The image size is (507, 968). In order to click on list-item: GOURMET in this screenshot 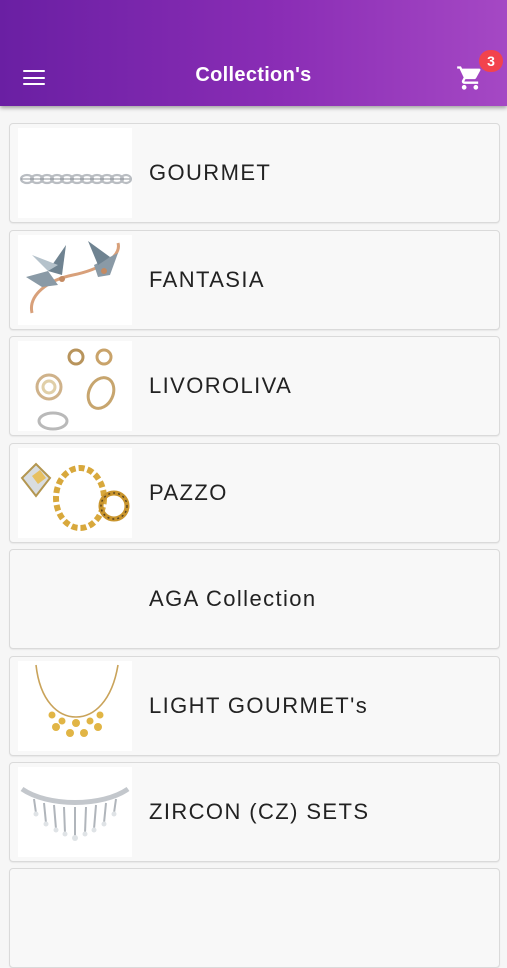, I will do `click(254, 173)`.